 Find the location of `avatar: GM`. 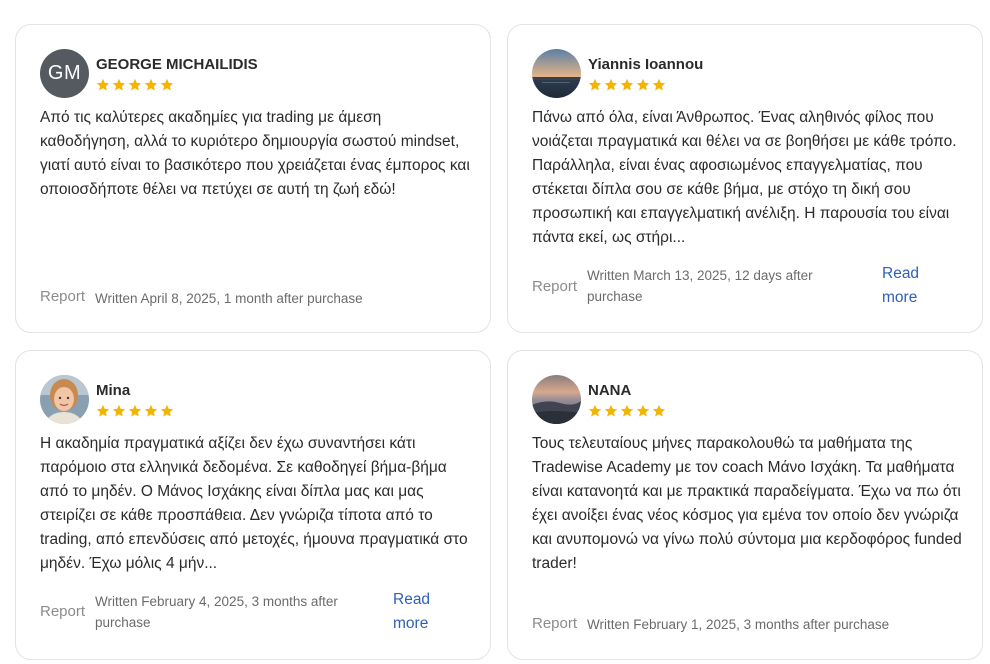

avatar: GM is located at coordinates (64, 73).